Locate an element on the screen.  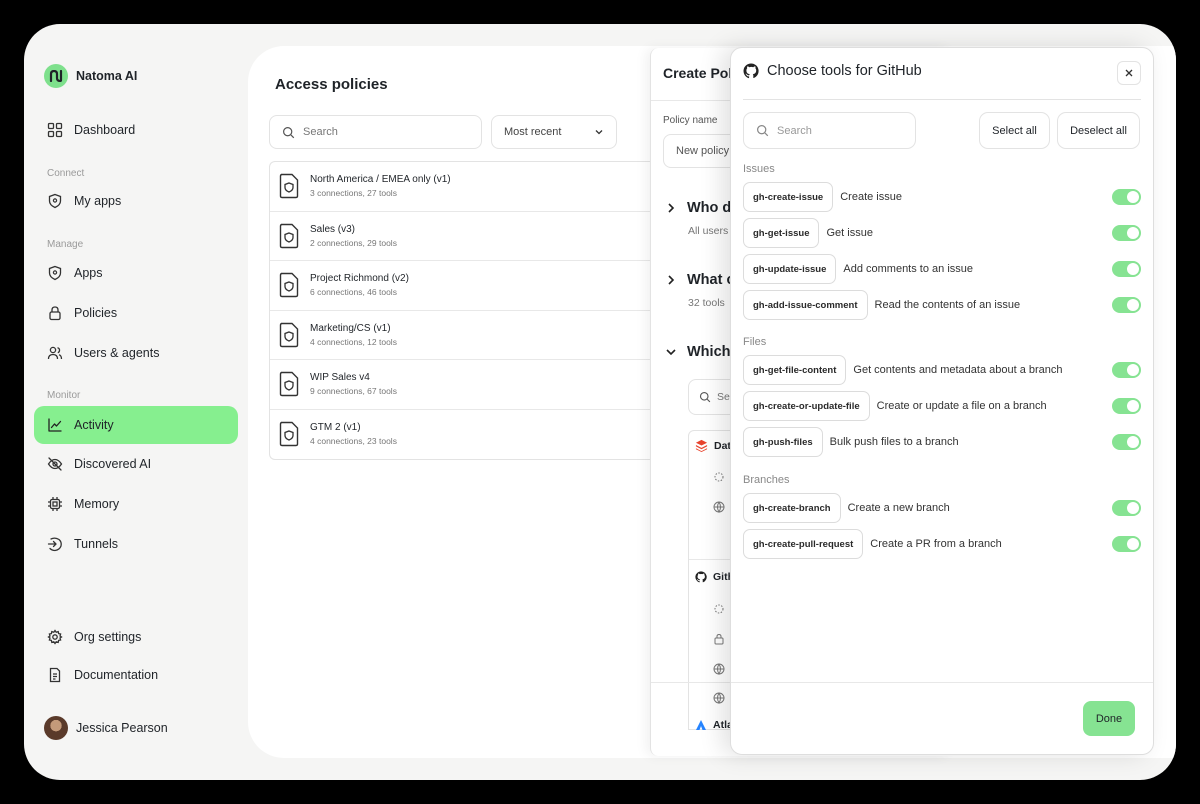
policy-meta: 4 connections, 12 tools is located at coordinates (353, 341).